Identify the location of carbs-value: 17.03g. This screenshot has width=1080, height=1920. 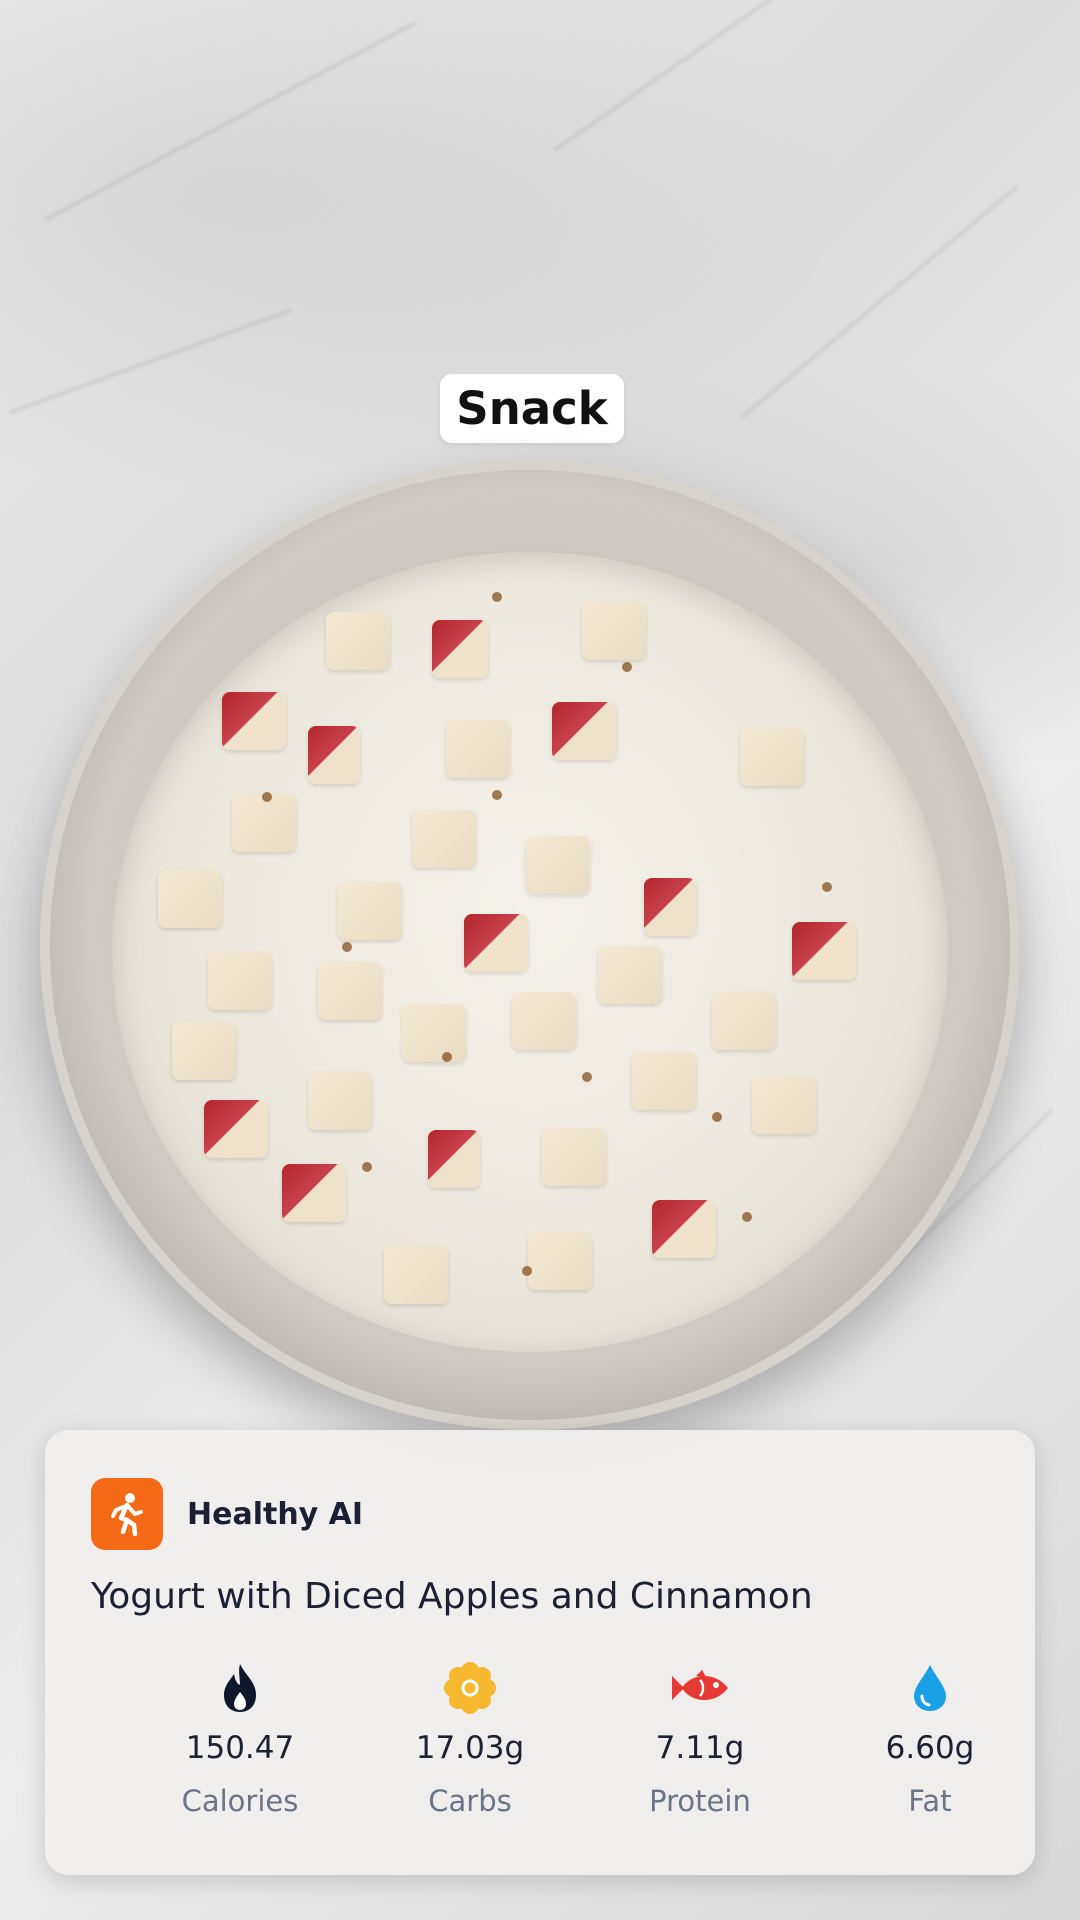
(470, 1748).